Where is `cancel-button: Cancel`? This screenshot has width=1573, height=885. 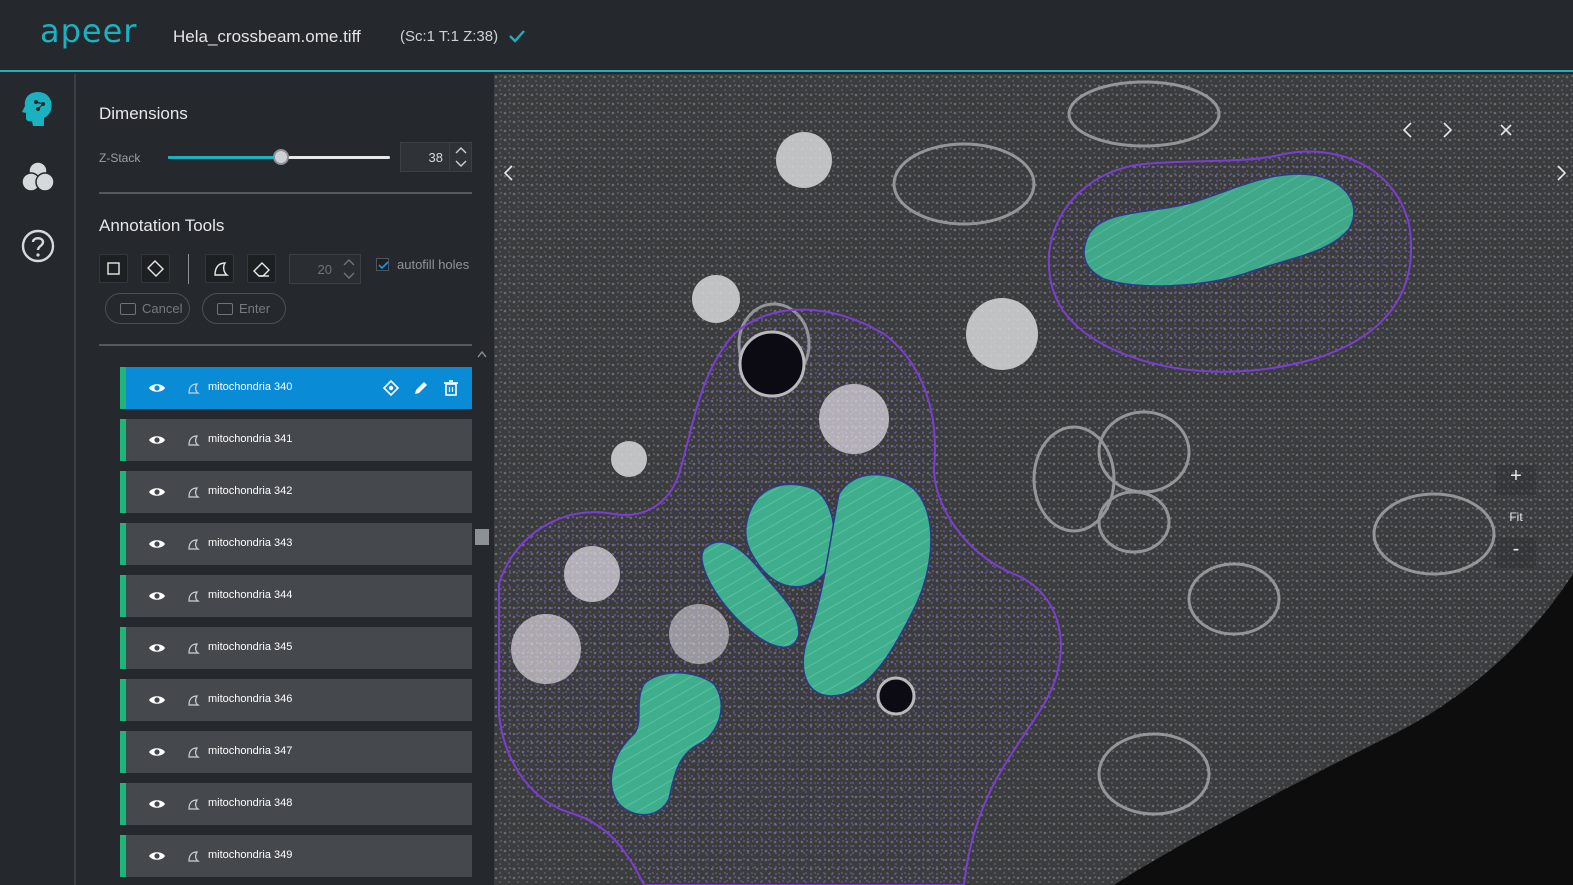 cancel-button: Cancel is located at coordinates (147, 308).